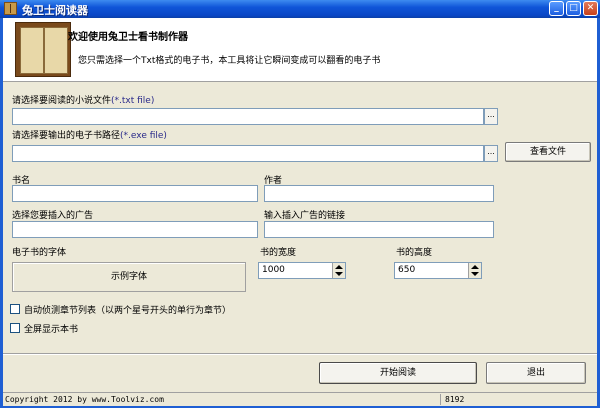 Image resolution: width=600 pixels, height=408 pixels. What do you see at coordinates (51, 330) in the screenshot?
I see `fullscreen-label: 全屏显示本书` at bounding box center [51, 330].